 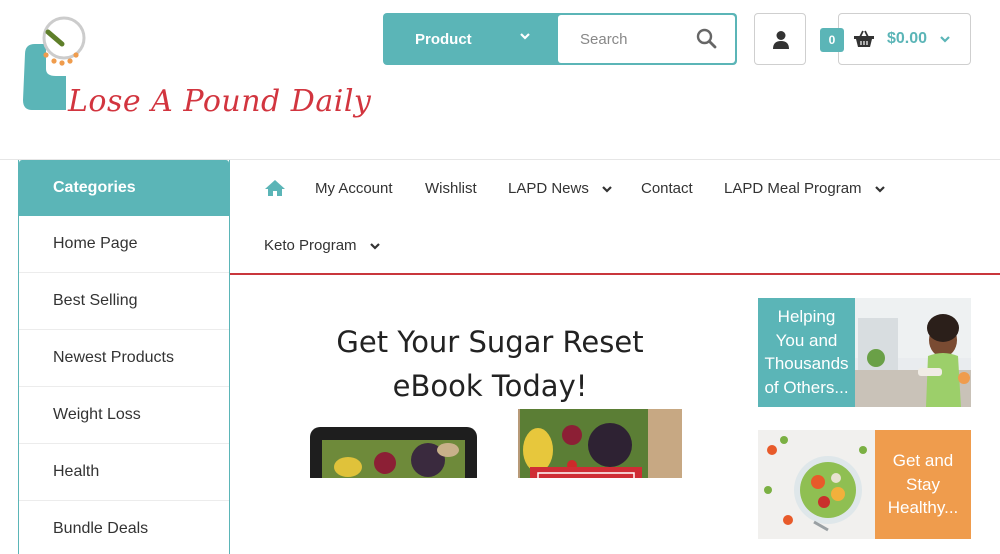 I want to click on nav-item-my-account: My Account, so click(x=354, y=188).